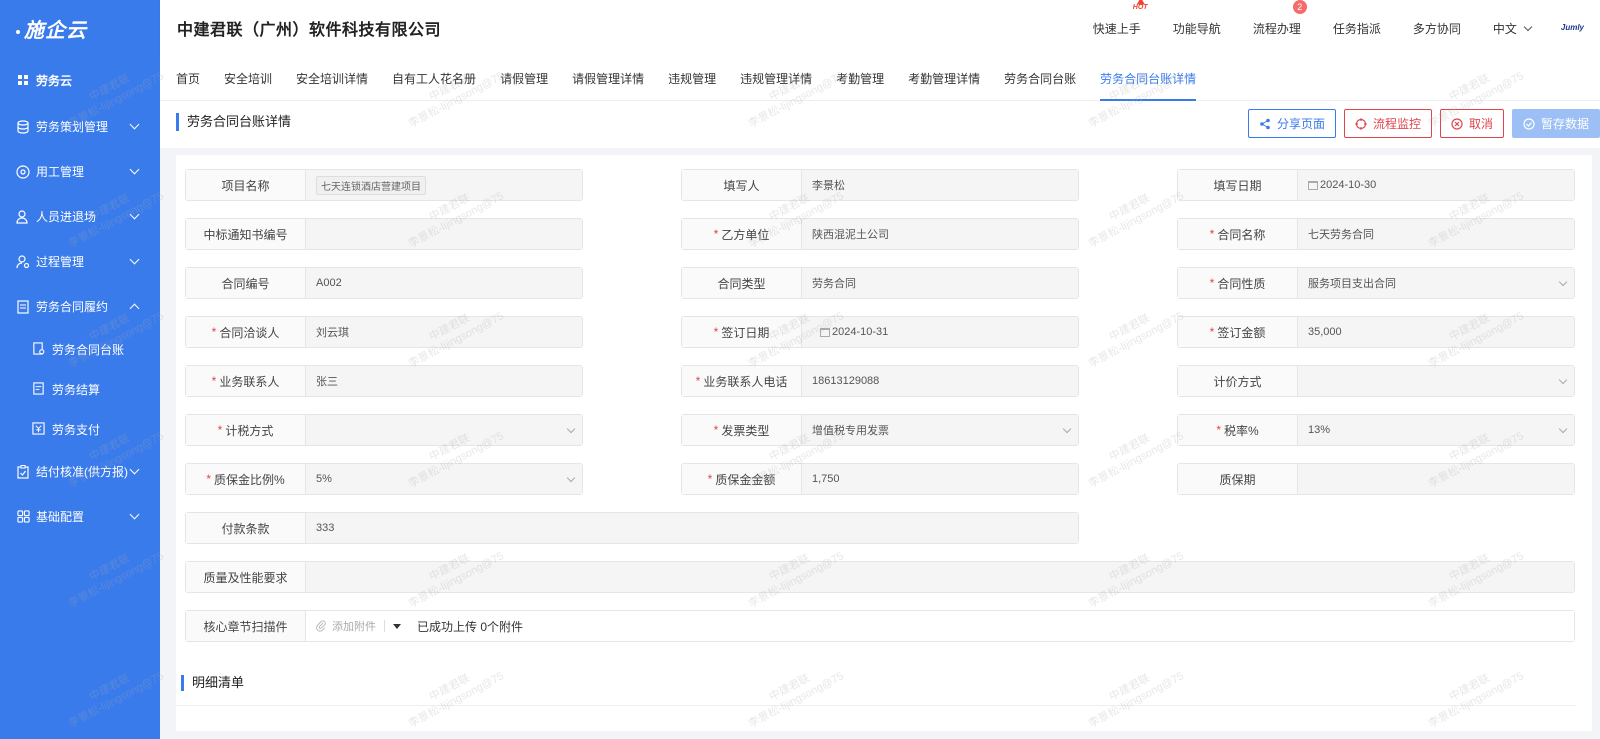 Image resolution: width=1600 pixels, height=739 pixels. Describe the element at coordinates (940, 577) in the screenshot. I see `quality-requirements-input` at that location.